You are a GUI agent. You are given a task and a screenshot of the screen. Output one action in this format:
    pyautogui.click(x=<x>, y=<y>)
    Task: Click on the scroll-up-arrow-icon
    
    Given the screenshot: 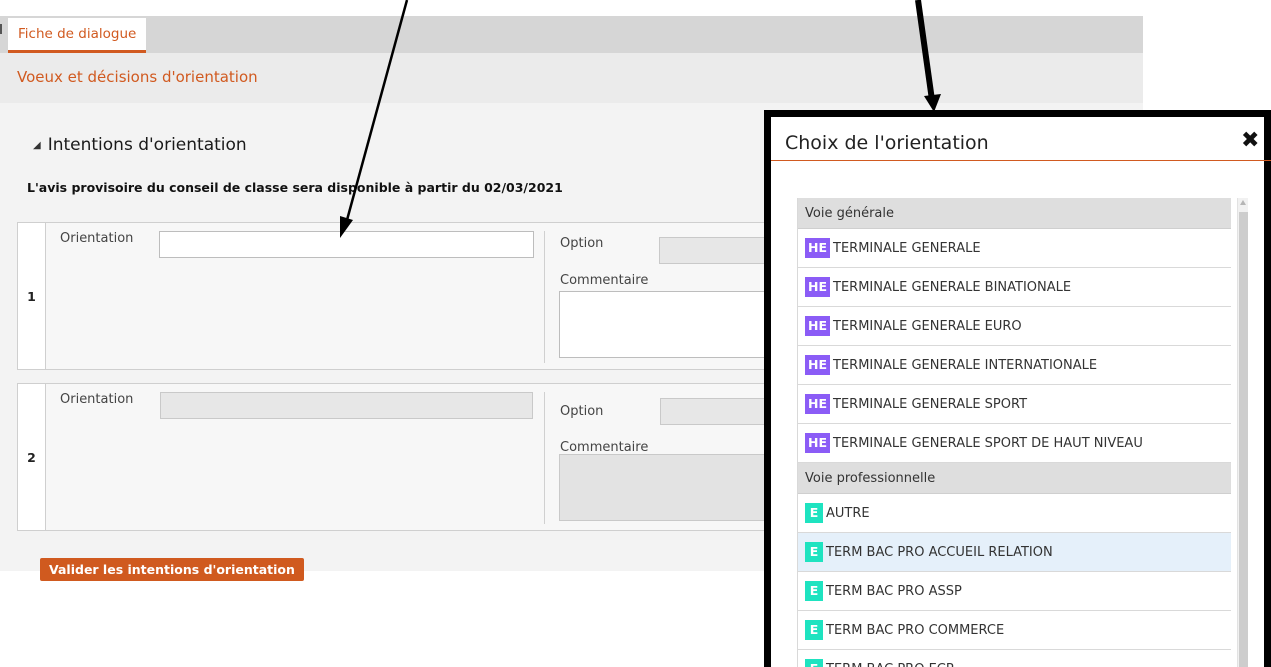 What is the action you would take?
    pyautogui.click(x=1243, y=202)
    